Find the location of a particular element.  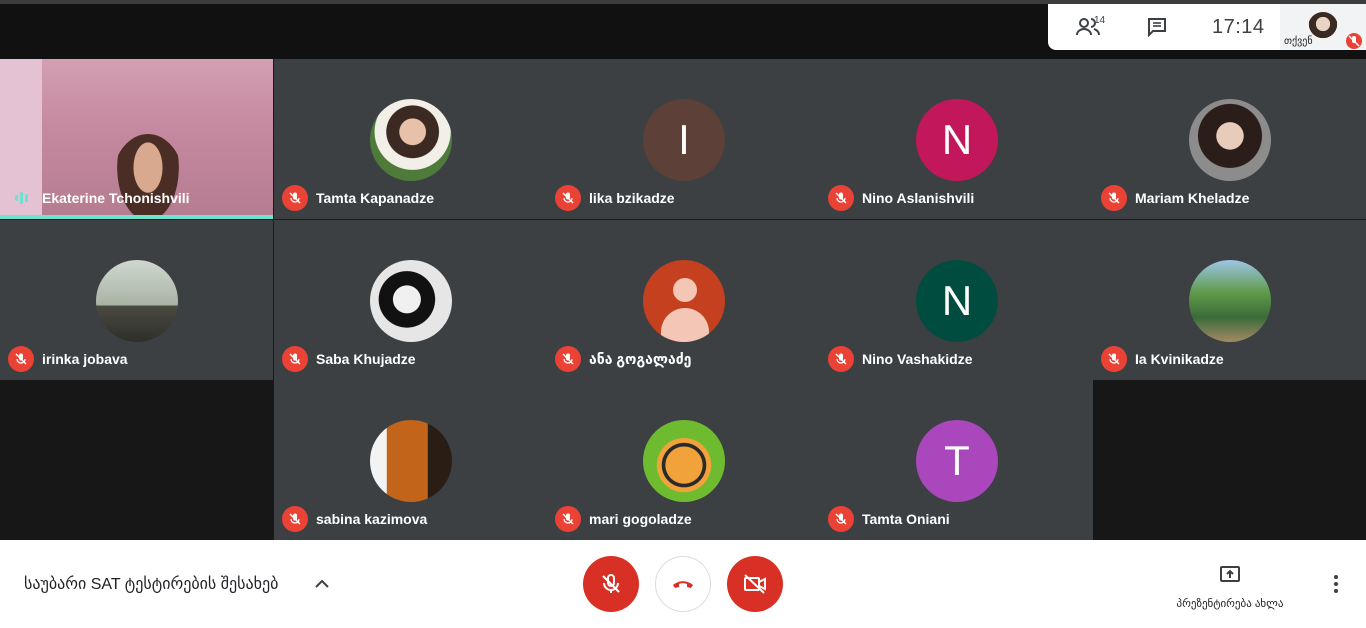

participant-tile-6: irinka jobava is located at coordinates (136, 300).